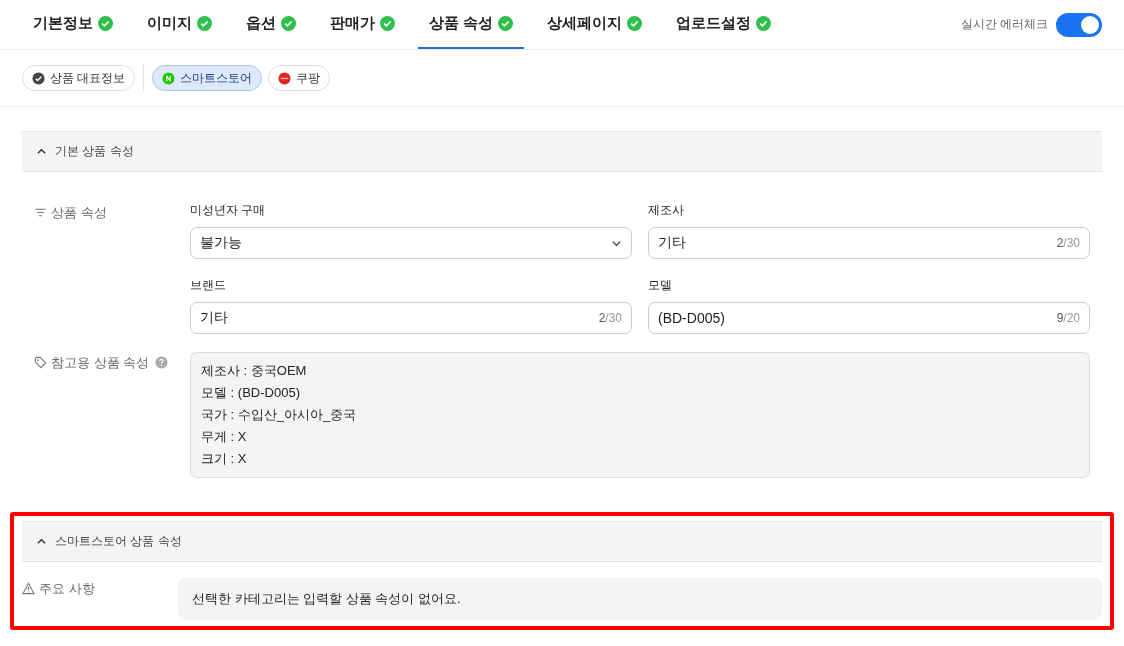 The image size is (1124, 646). I want to click on notice-message: 선택한 카테고리는 입력할 상품 속성이 없어요., so click(640, 599).